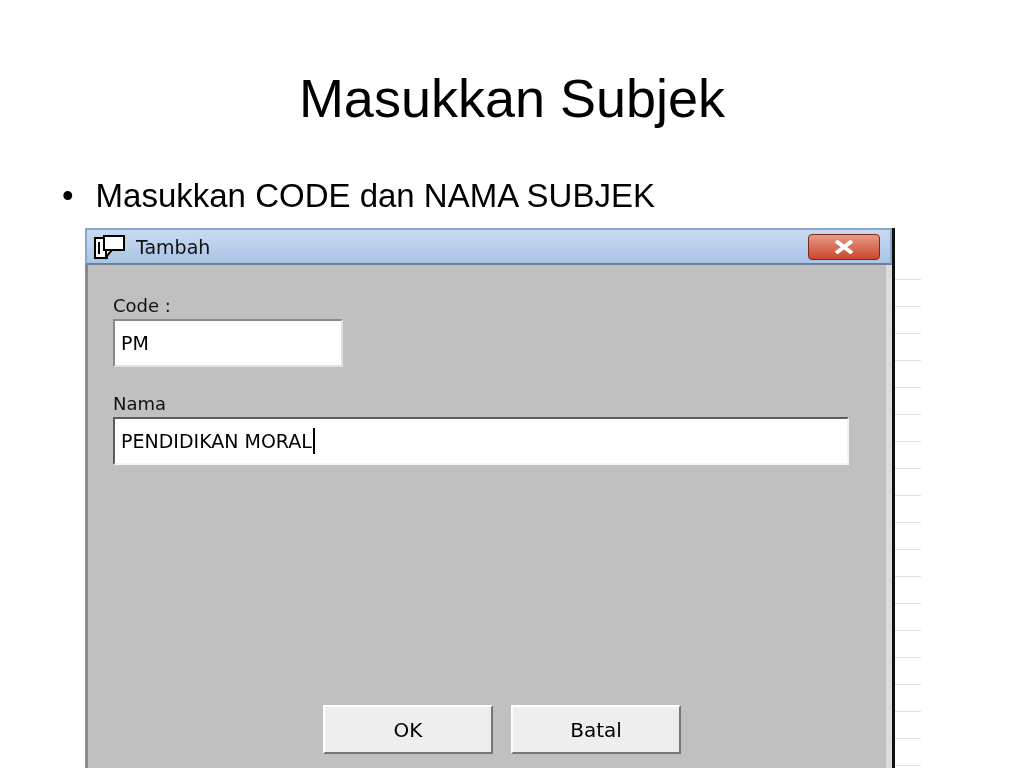 This screenshot has width=1024, height=768. What do you see at coordinates (481, 441) in the screenshot?
I see `input-field: PENDIDIKAN MORAL` at bounding box center [481, 441].